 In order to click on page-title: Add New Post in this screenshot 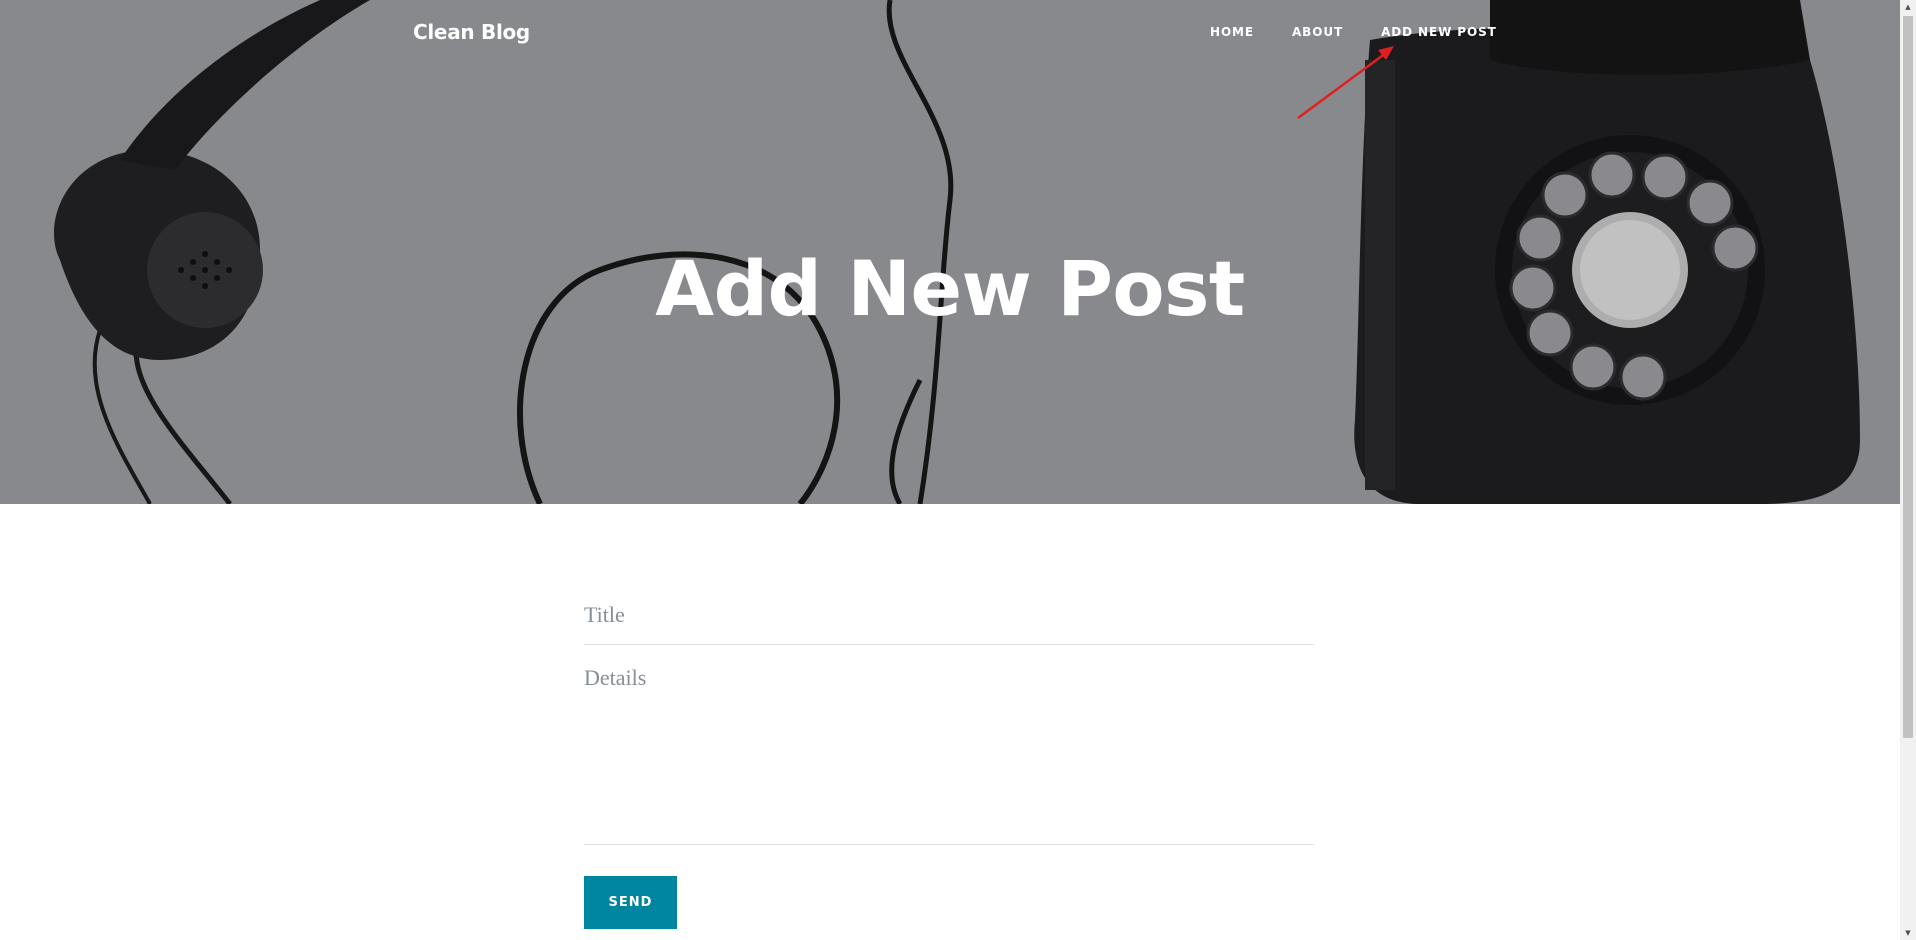, I will do `click(950, 288)`.